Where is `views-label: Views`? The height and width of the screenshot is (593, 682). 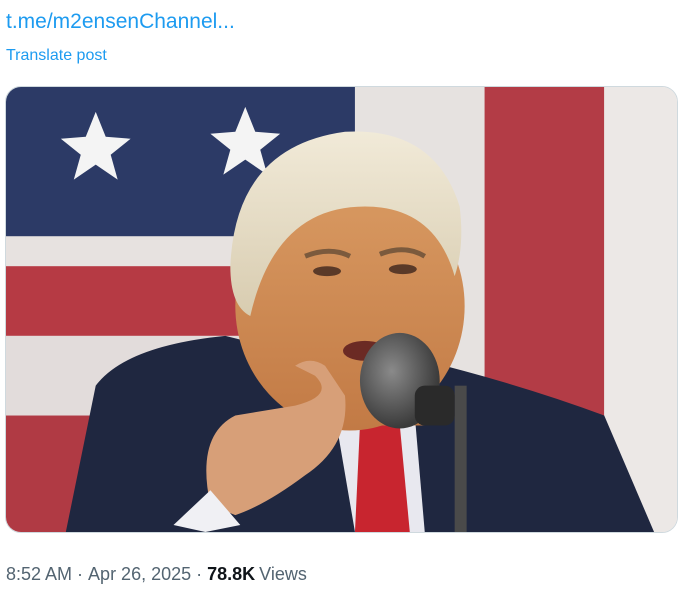 views-label: Views is located at coordinates (283, 574).